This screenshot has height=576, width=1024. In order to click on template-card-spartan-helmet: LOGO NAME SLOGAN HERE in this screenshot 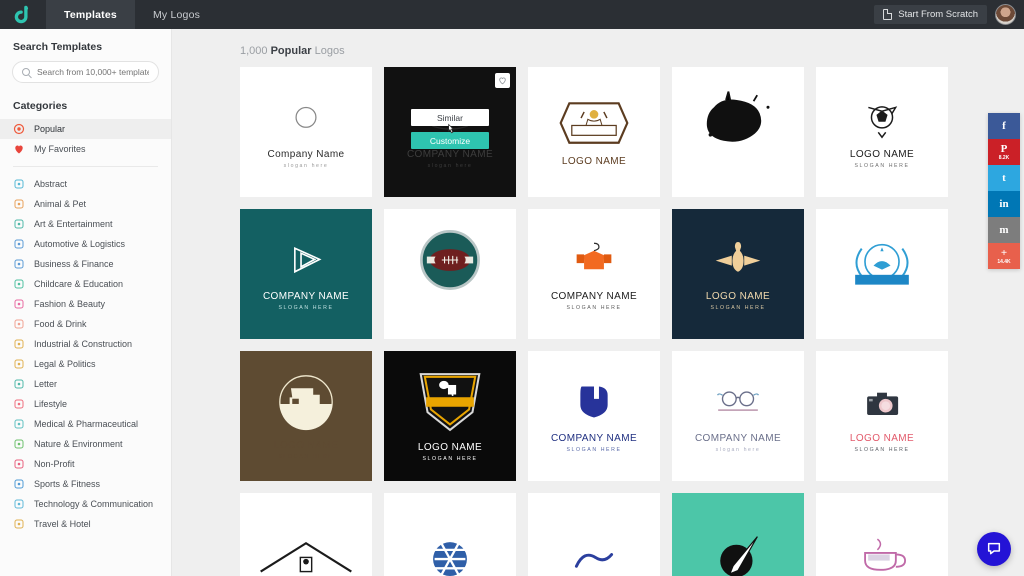, I will do `click(738, 274)`.